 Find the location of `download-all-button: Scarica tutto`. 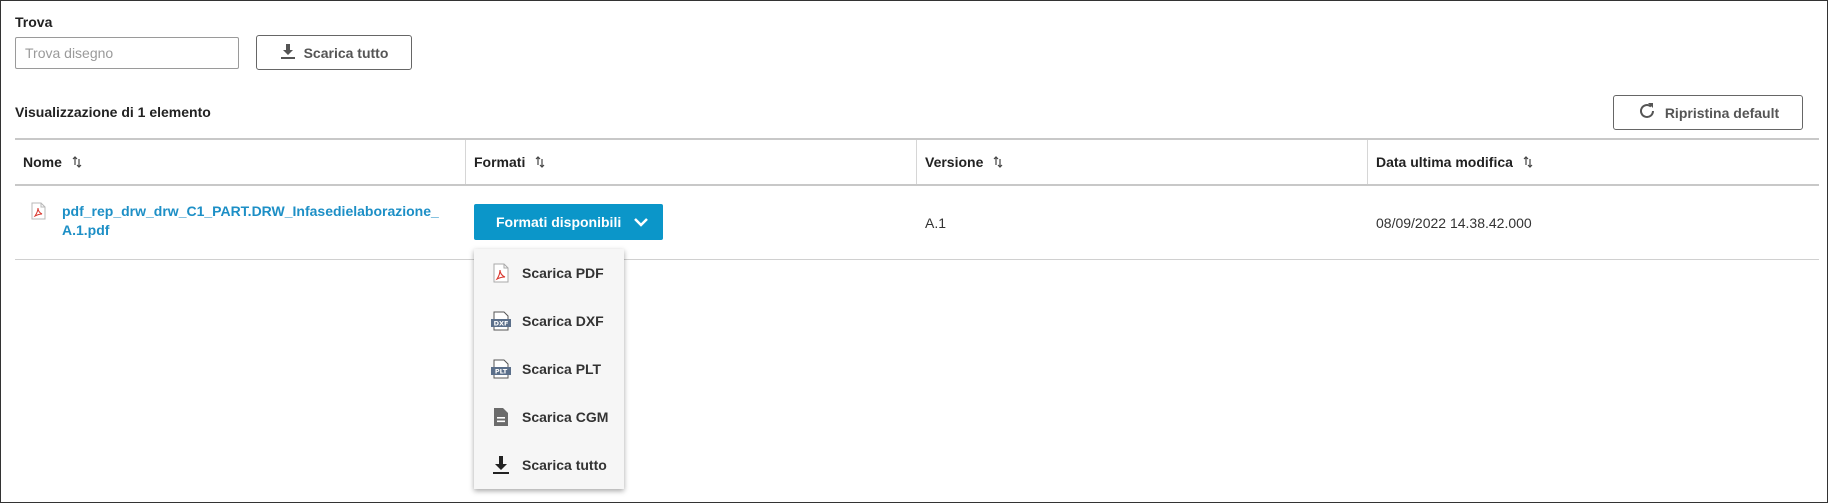

download-all-button: Scarica tutto is located at coordinates (334, 52).